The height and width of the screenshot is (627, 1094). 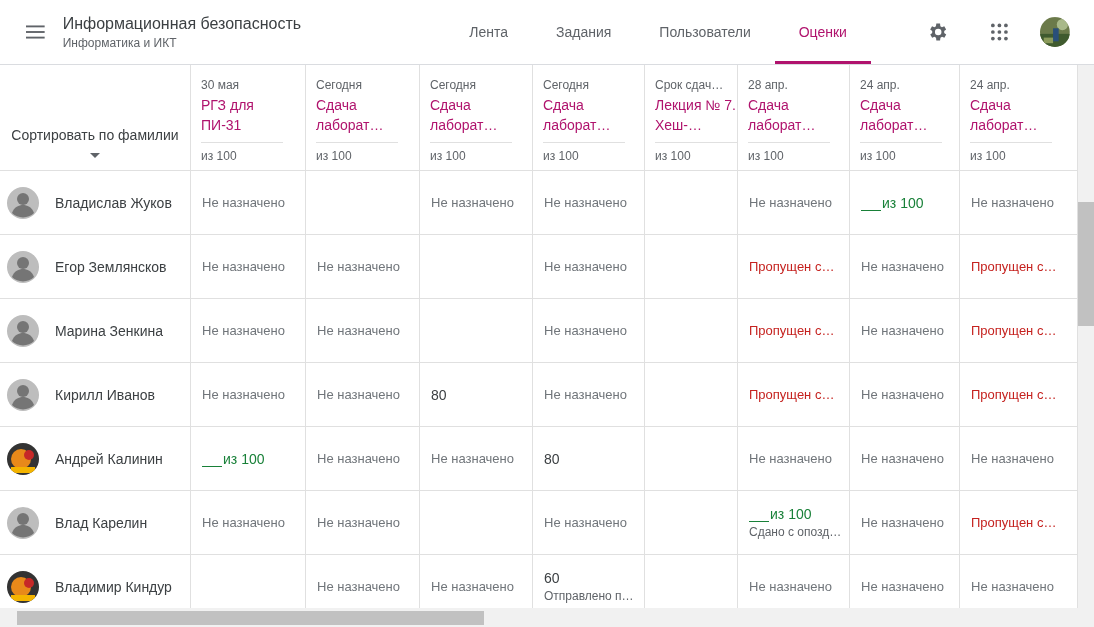 What do you see at coordinates (101, 522) in the screenshot?
I see `student-name: Влад Карелин` at bounding box center [101, 522].